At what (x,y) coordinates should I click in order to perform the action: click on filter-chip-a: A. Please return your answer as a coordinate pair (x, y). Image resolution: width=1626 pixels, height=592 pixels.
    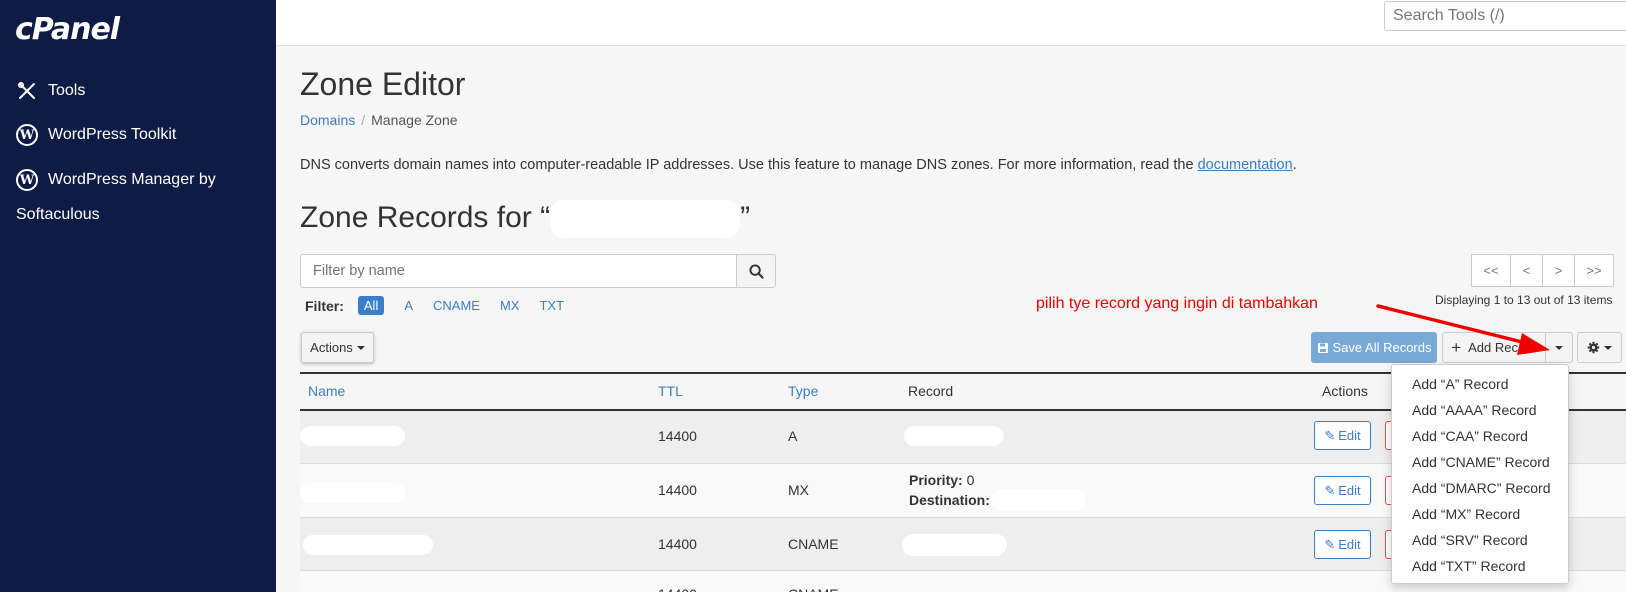
    Looking at the image, I should click on (408, 305).